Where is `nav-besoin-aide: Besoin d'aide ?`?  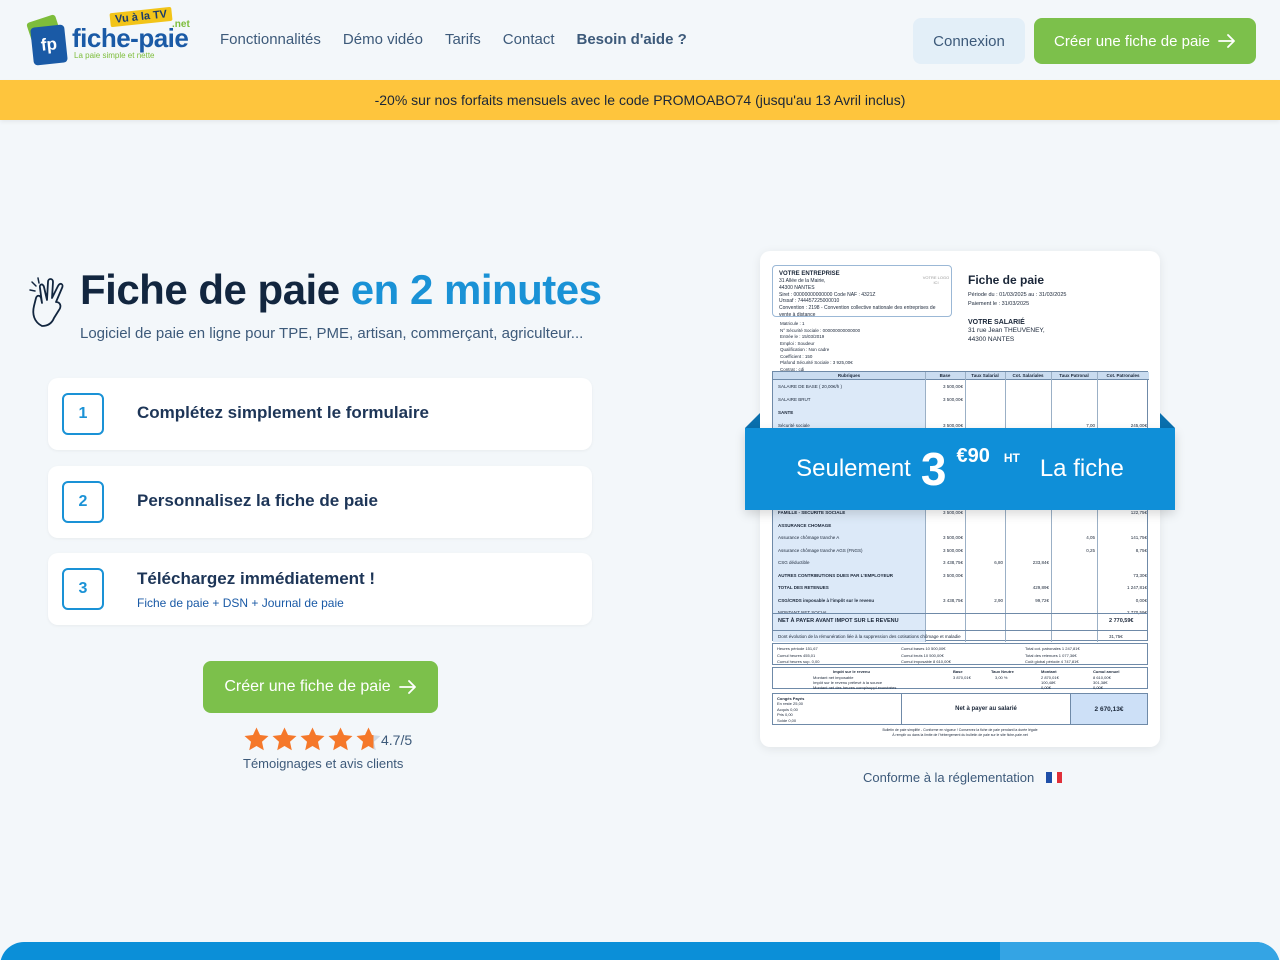 nav-besoin-aide: Besoin d'aide ? is located at coordinates (632, 39).